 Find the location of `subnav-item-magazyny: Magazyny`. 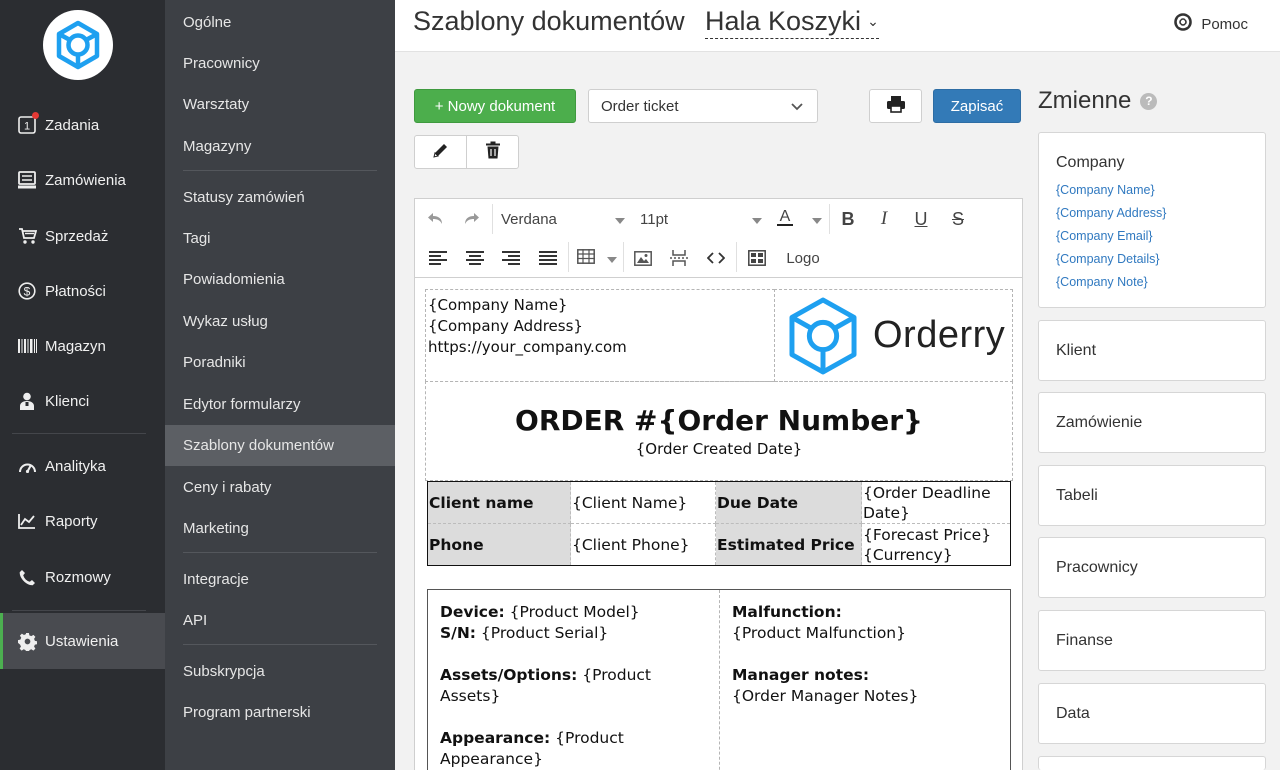

subnav-item-magazyny: Magazyny is located at coordinates (280, 146).